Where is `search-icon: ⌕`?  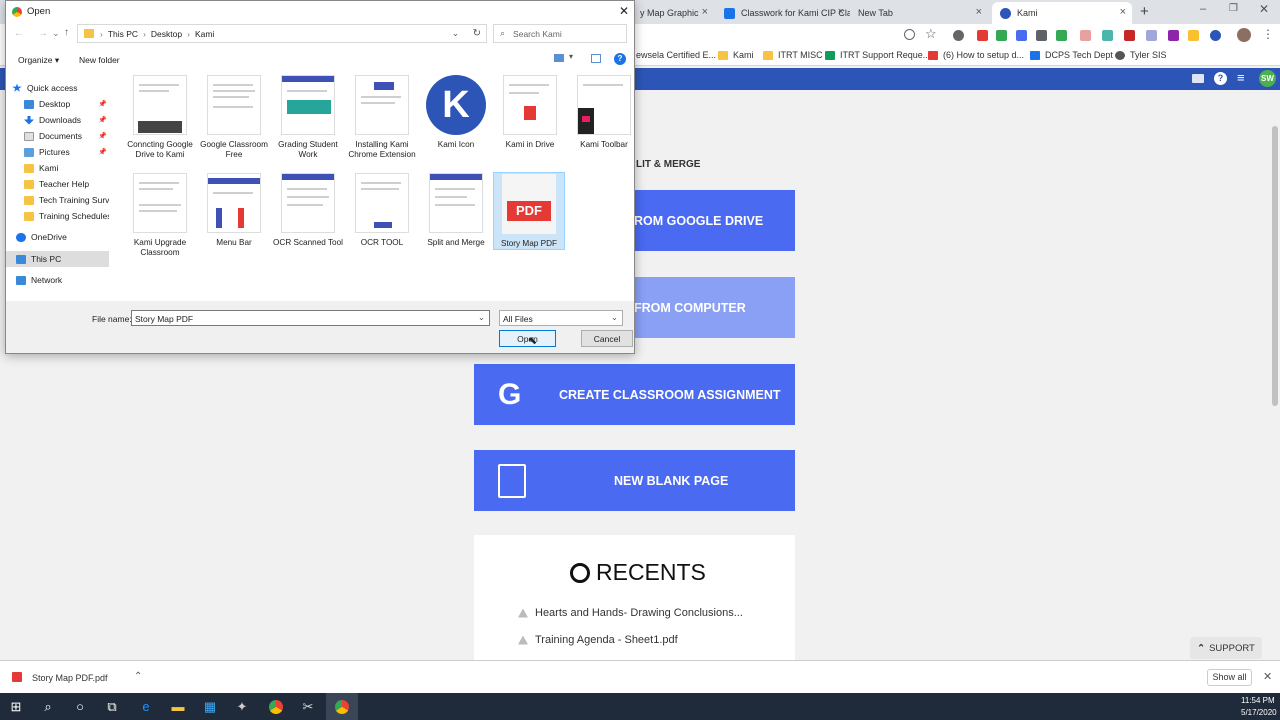
search-icon: ⌕ is located at coordinates (48, 706).